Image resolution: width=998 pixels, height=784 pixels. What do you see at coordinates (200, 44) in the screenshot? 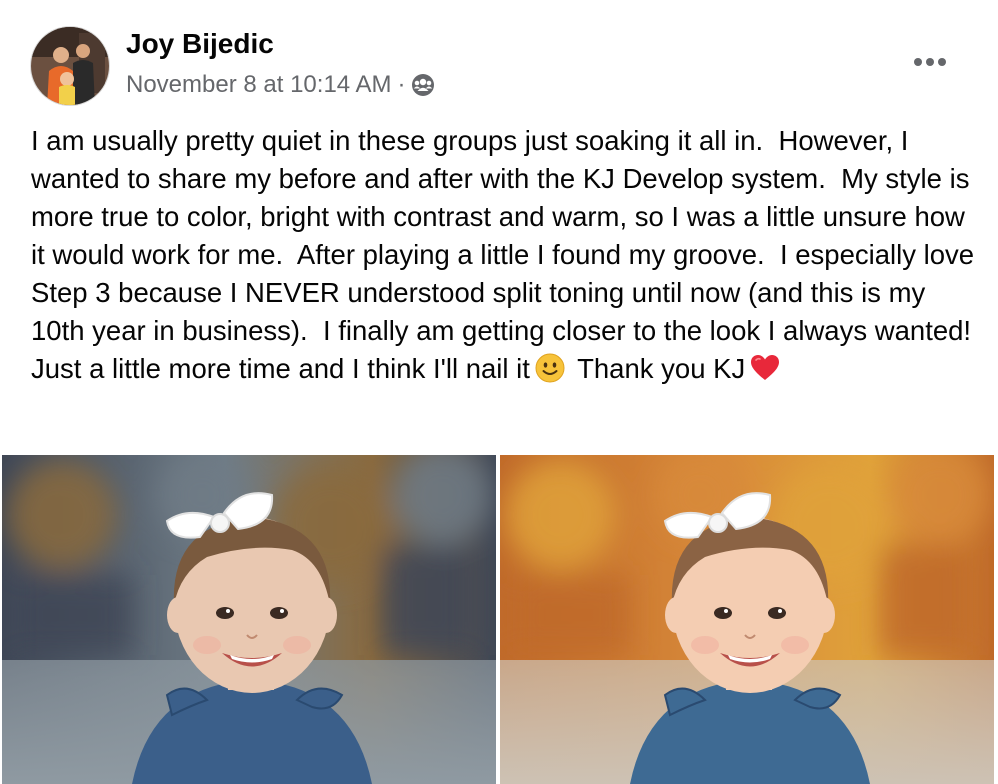
I see `author-name: Joy Bijedic` at bounding box center [200, 44].